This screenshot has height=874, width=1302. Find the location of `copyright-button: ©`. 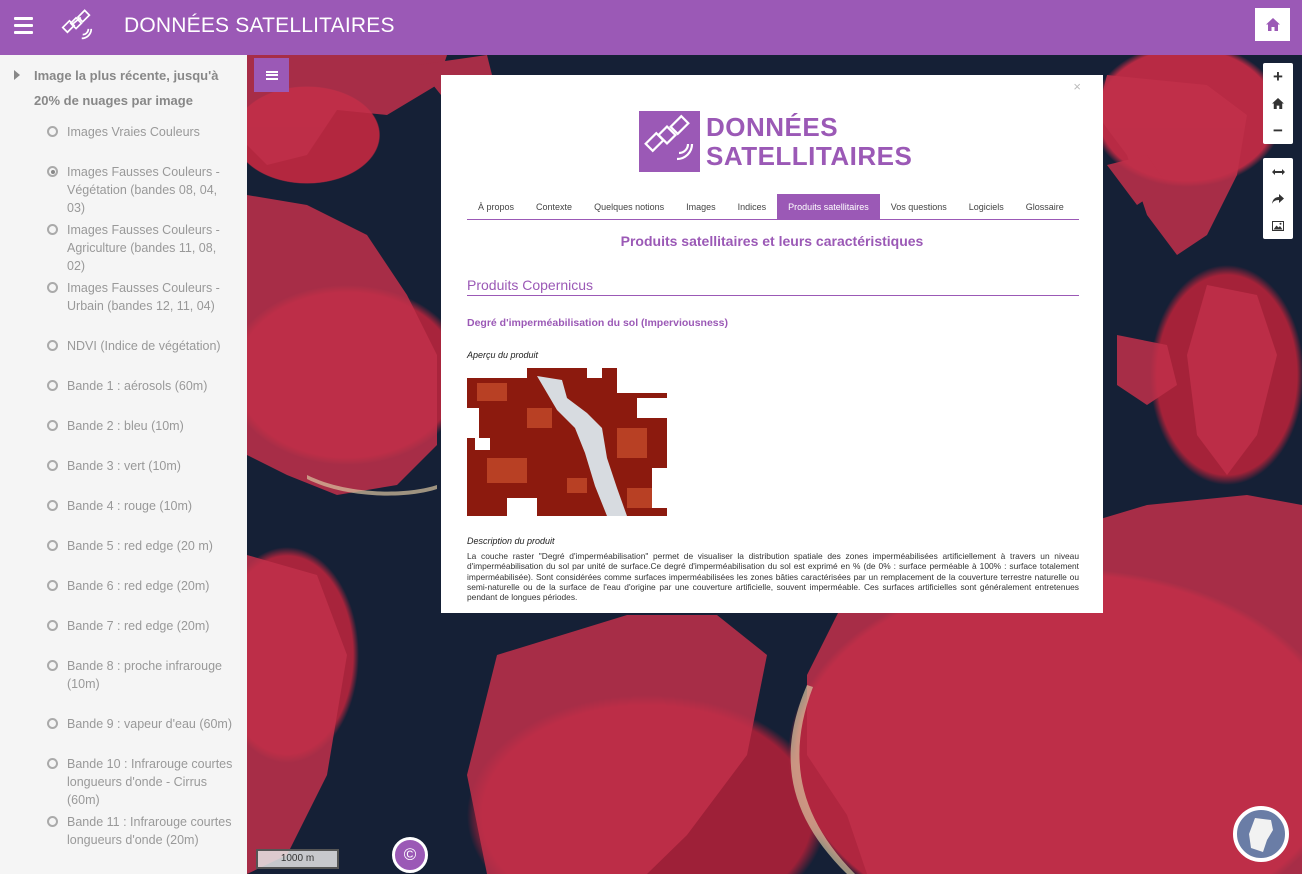

copyright-button: © is located at coordinates (410, 855).